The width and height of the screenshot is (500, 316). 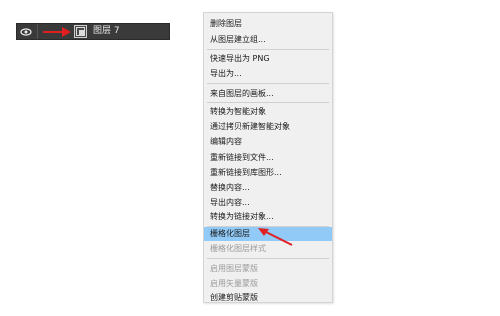 I want to click on menu-item-edit-contents: 编辑内容, so click(x=268, y=141).